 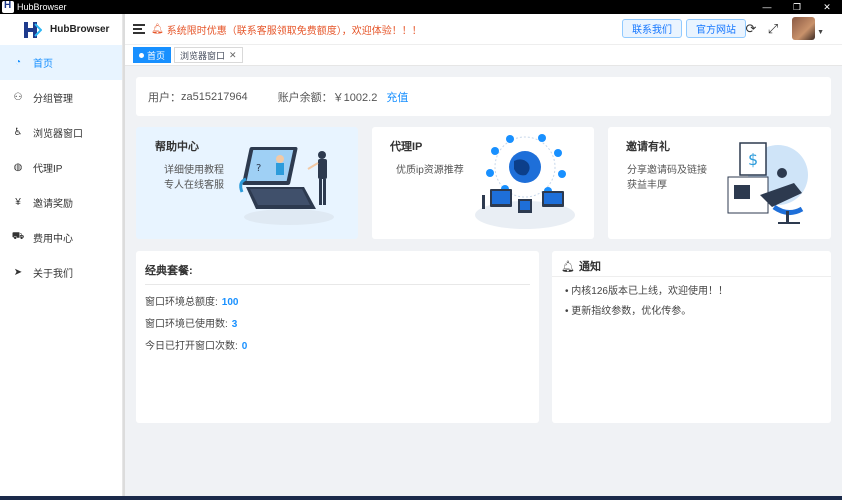 I want to click on card-title: 邀请有礼, so click(x=648, y=147).